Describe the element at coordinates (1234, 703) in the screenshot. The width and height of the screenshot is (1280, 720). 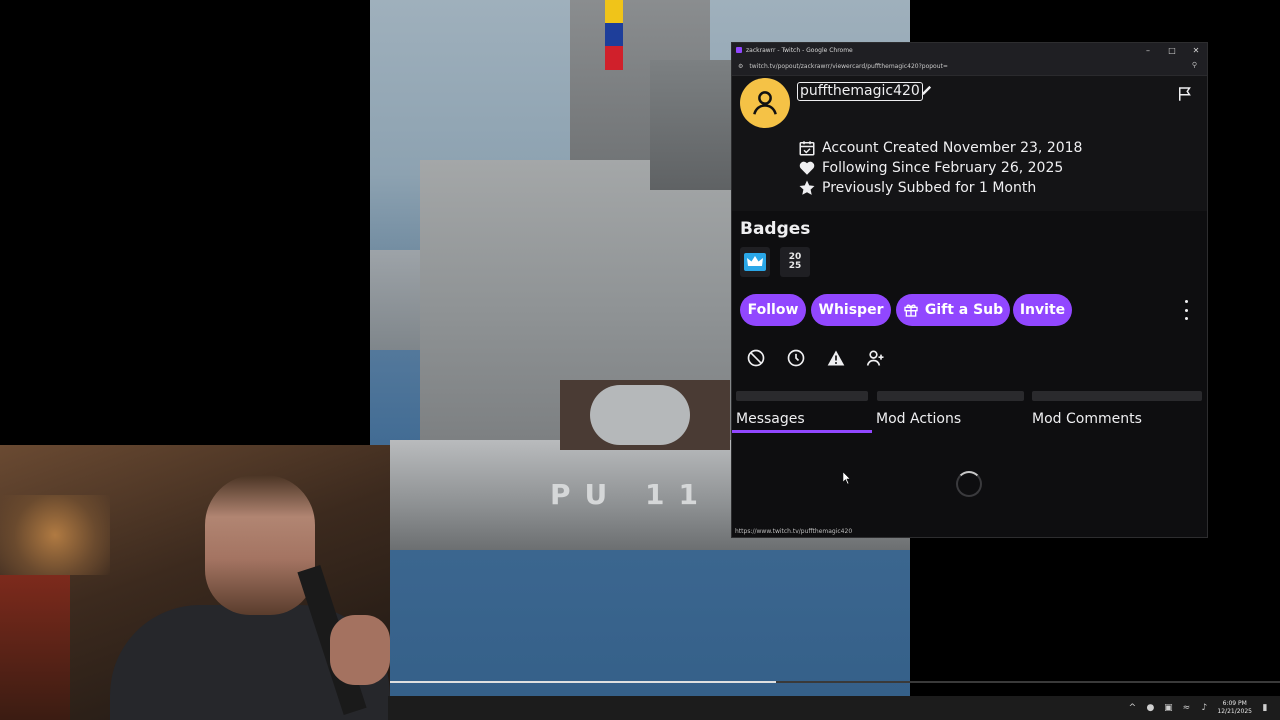
I see `clock-time: 6:09 PM` at that location.